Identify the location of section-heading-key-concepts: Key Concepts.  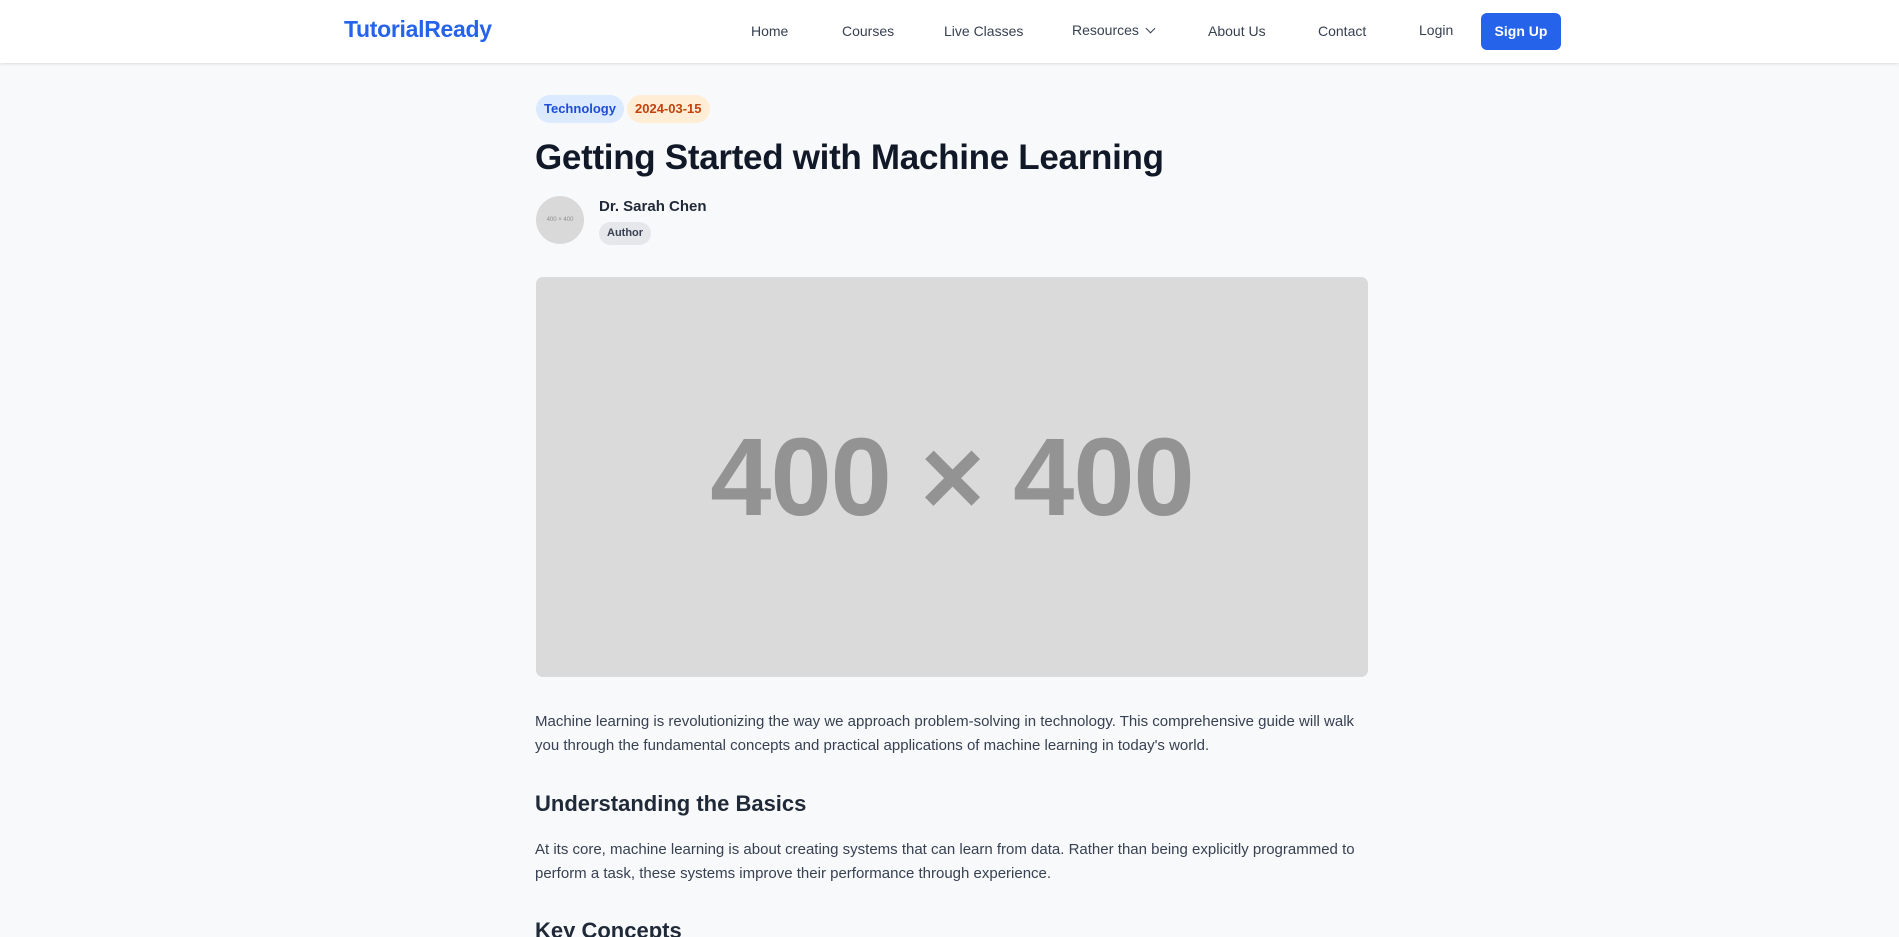
(608, 927).